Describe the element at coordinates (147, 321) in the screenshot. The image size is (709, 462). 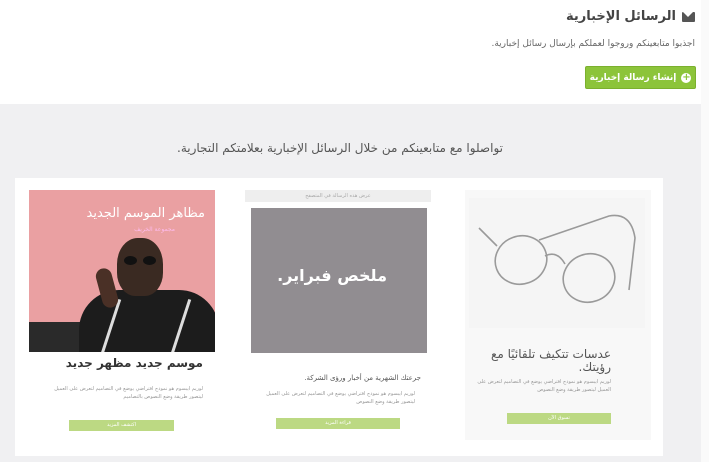
I see `person-body-shape` at that location.